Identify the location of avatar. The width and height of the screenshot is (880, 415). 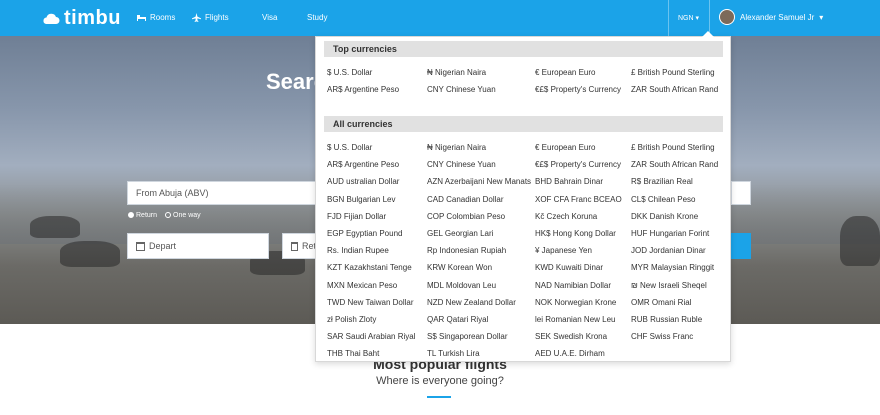
(727, 17).